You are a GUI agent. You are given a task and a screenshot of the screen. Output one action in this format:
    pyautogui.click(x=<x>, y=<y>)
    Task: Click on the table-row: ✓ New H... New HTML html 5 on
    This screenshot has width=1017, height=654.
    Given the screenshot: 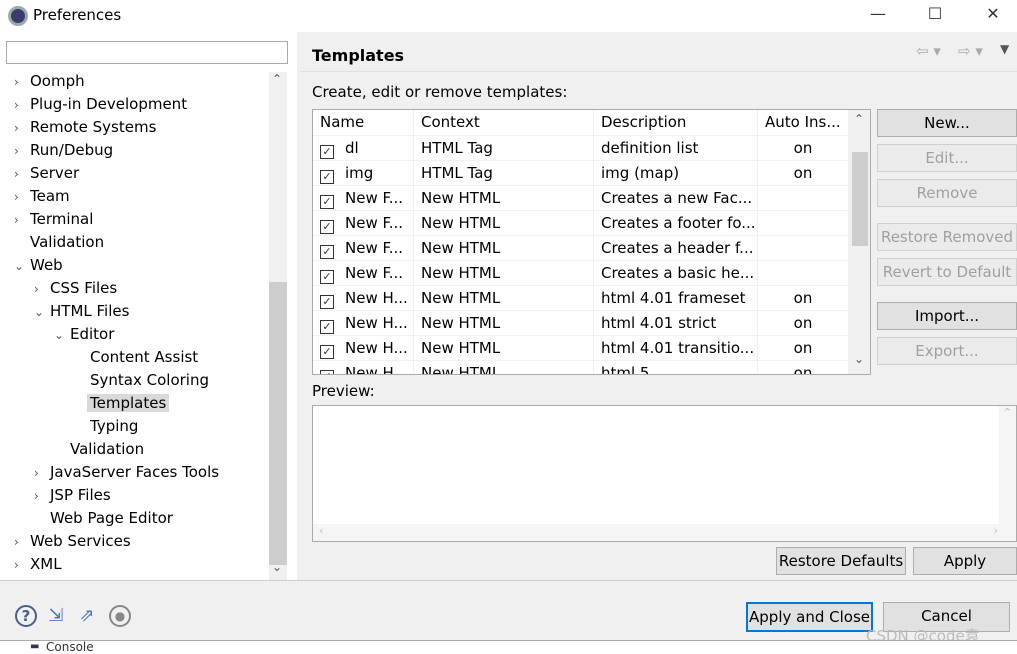 What is the action you would take?
    pyautogui.click(x=581, y=367)
    